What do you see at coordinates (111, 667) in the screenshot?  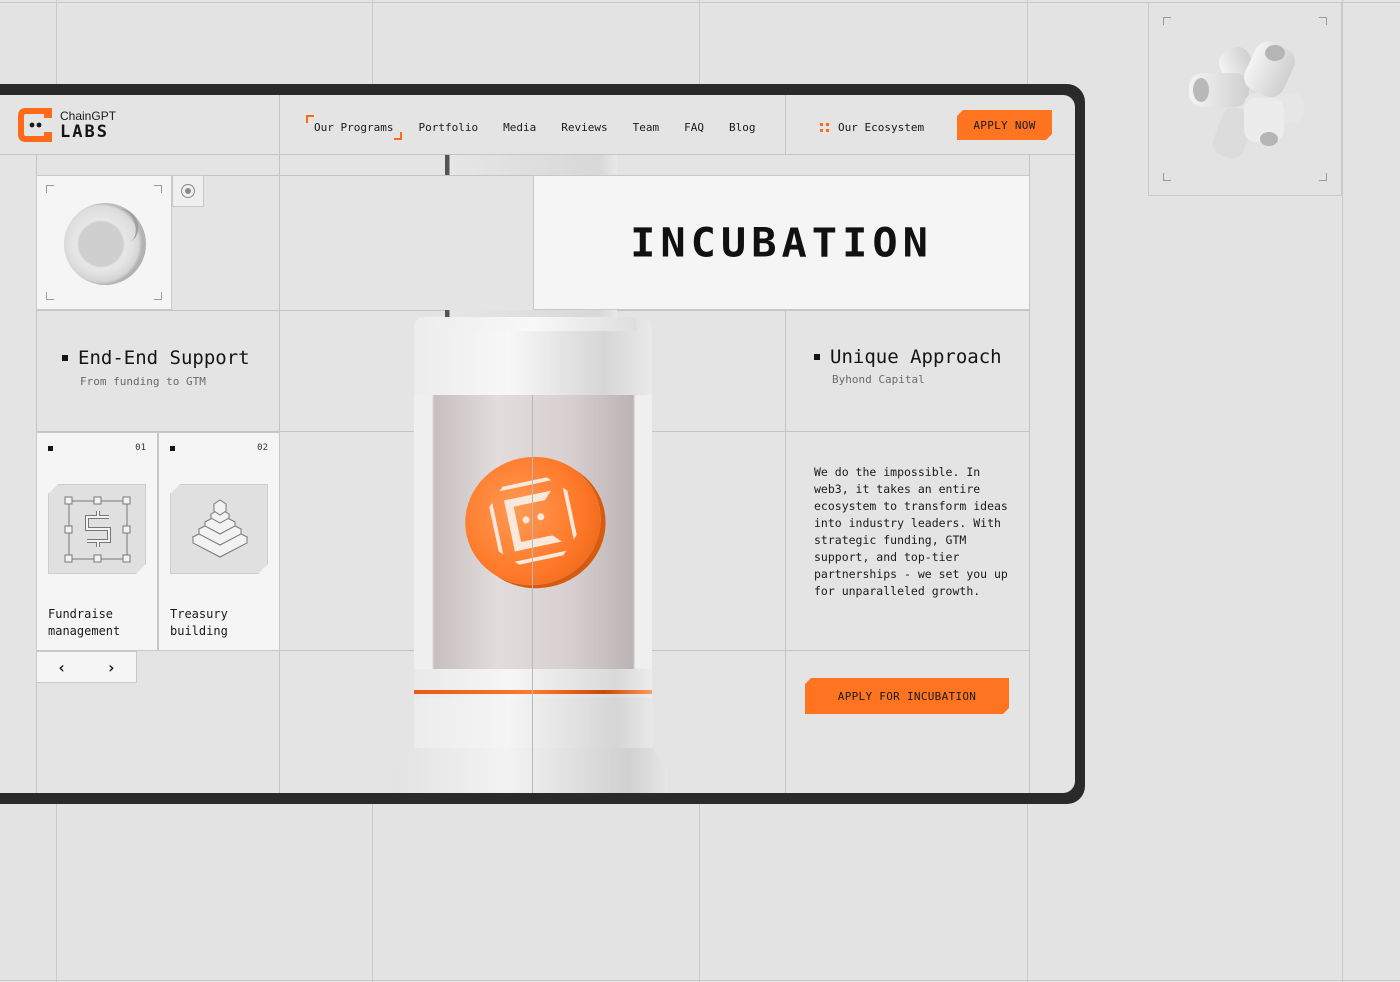 I see `chevron-right-icon: ›` at bounding box center [111, 667].